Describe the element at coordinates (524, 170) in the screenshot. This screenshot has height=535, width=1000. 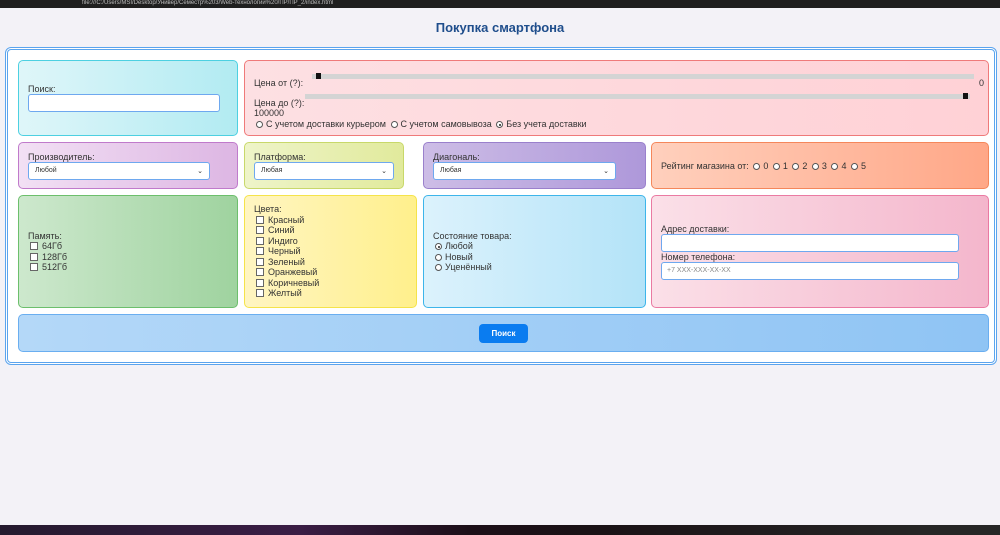
I see `diagonal-select: Любая ⌄` at that location.